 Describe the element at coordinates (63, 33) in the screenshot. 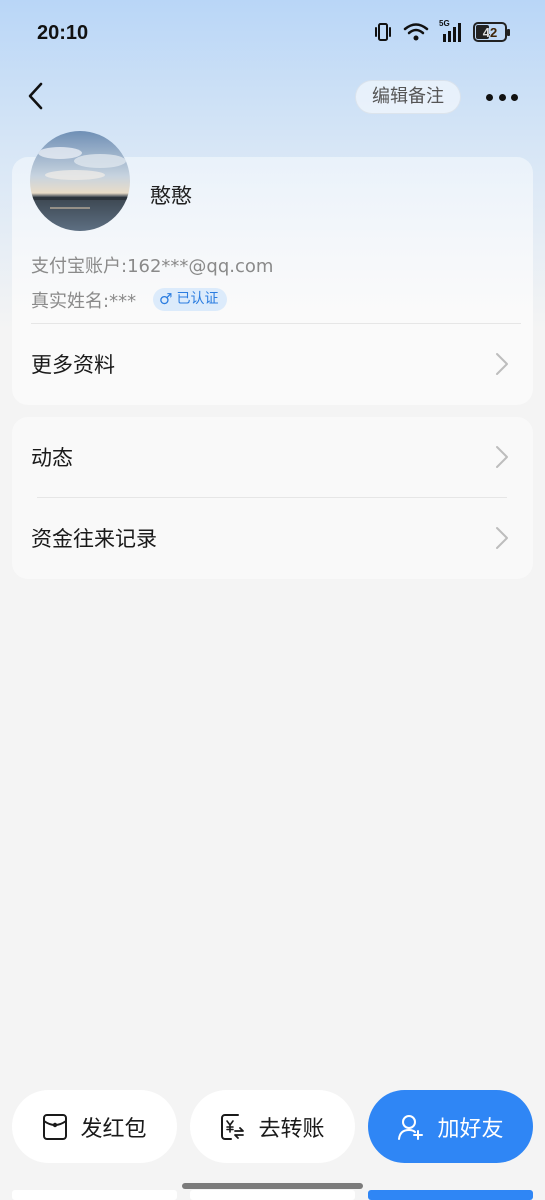

I see `status-time: 20:10` at that location.